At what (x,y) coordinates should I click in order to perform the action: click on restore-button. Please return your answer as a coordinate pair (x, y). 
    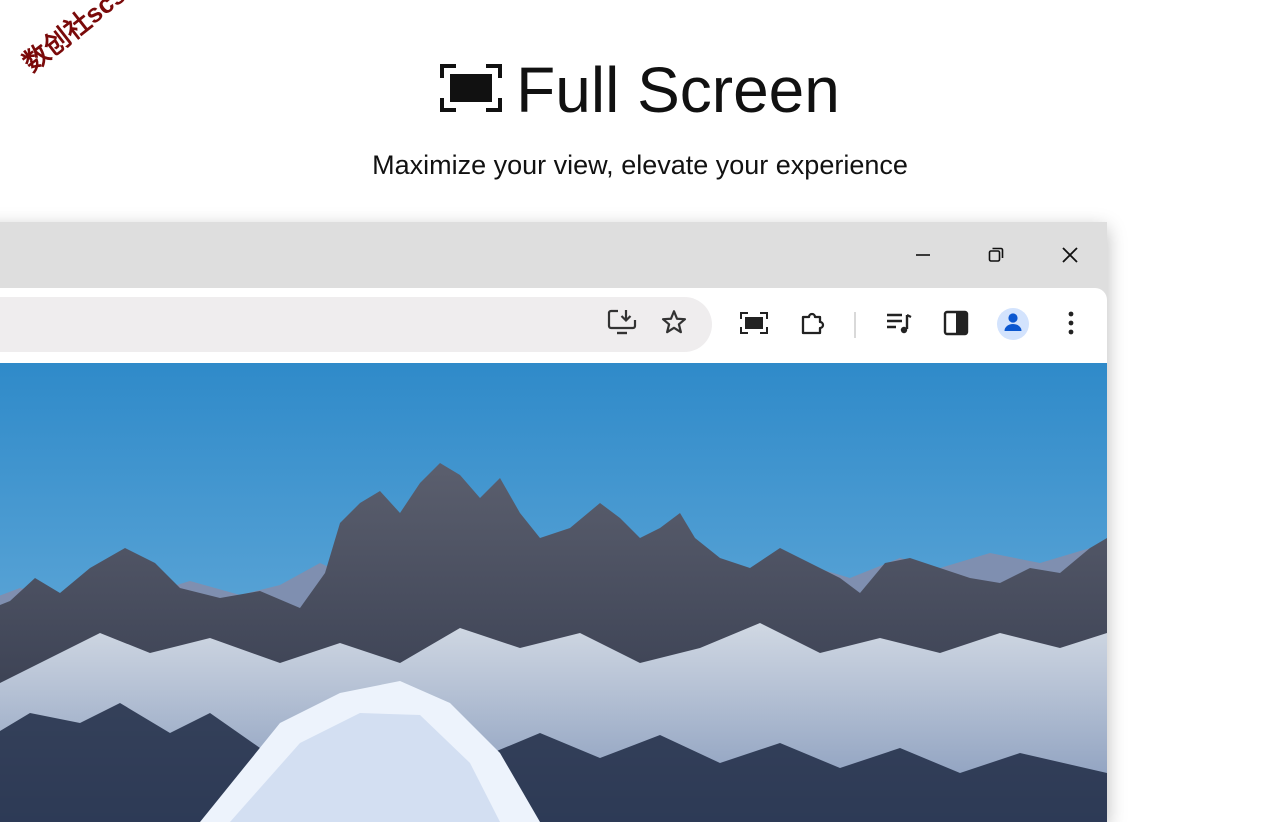
    Looking at the image, I should click on (996, 257).